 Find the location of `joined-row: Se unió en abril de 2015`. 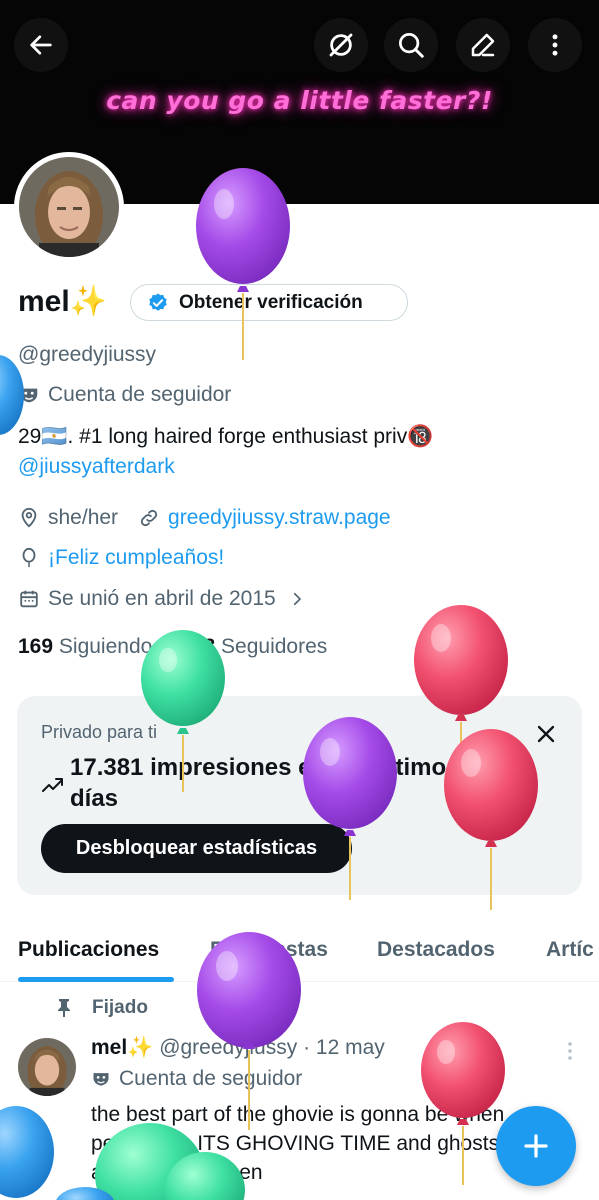

joined-row: Se unió en abril de 2015 is located at coordinates (162, 599).